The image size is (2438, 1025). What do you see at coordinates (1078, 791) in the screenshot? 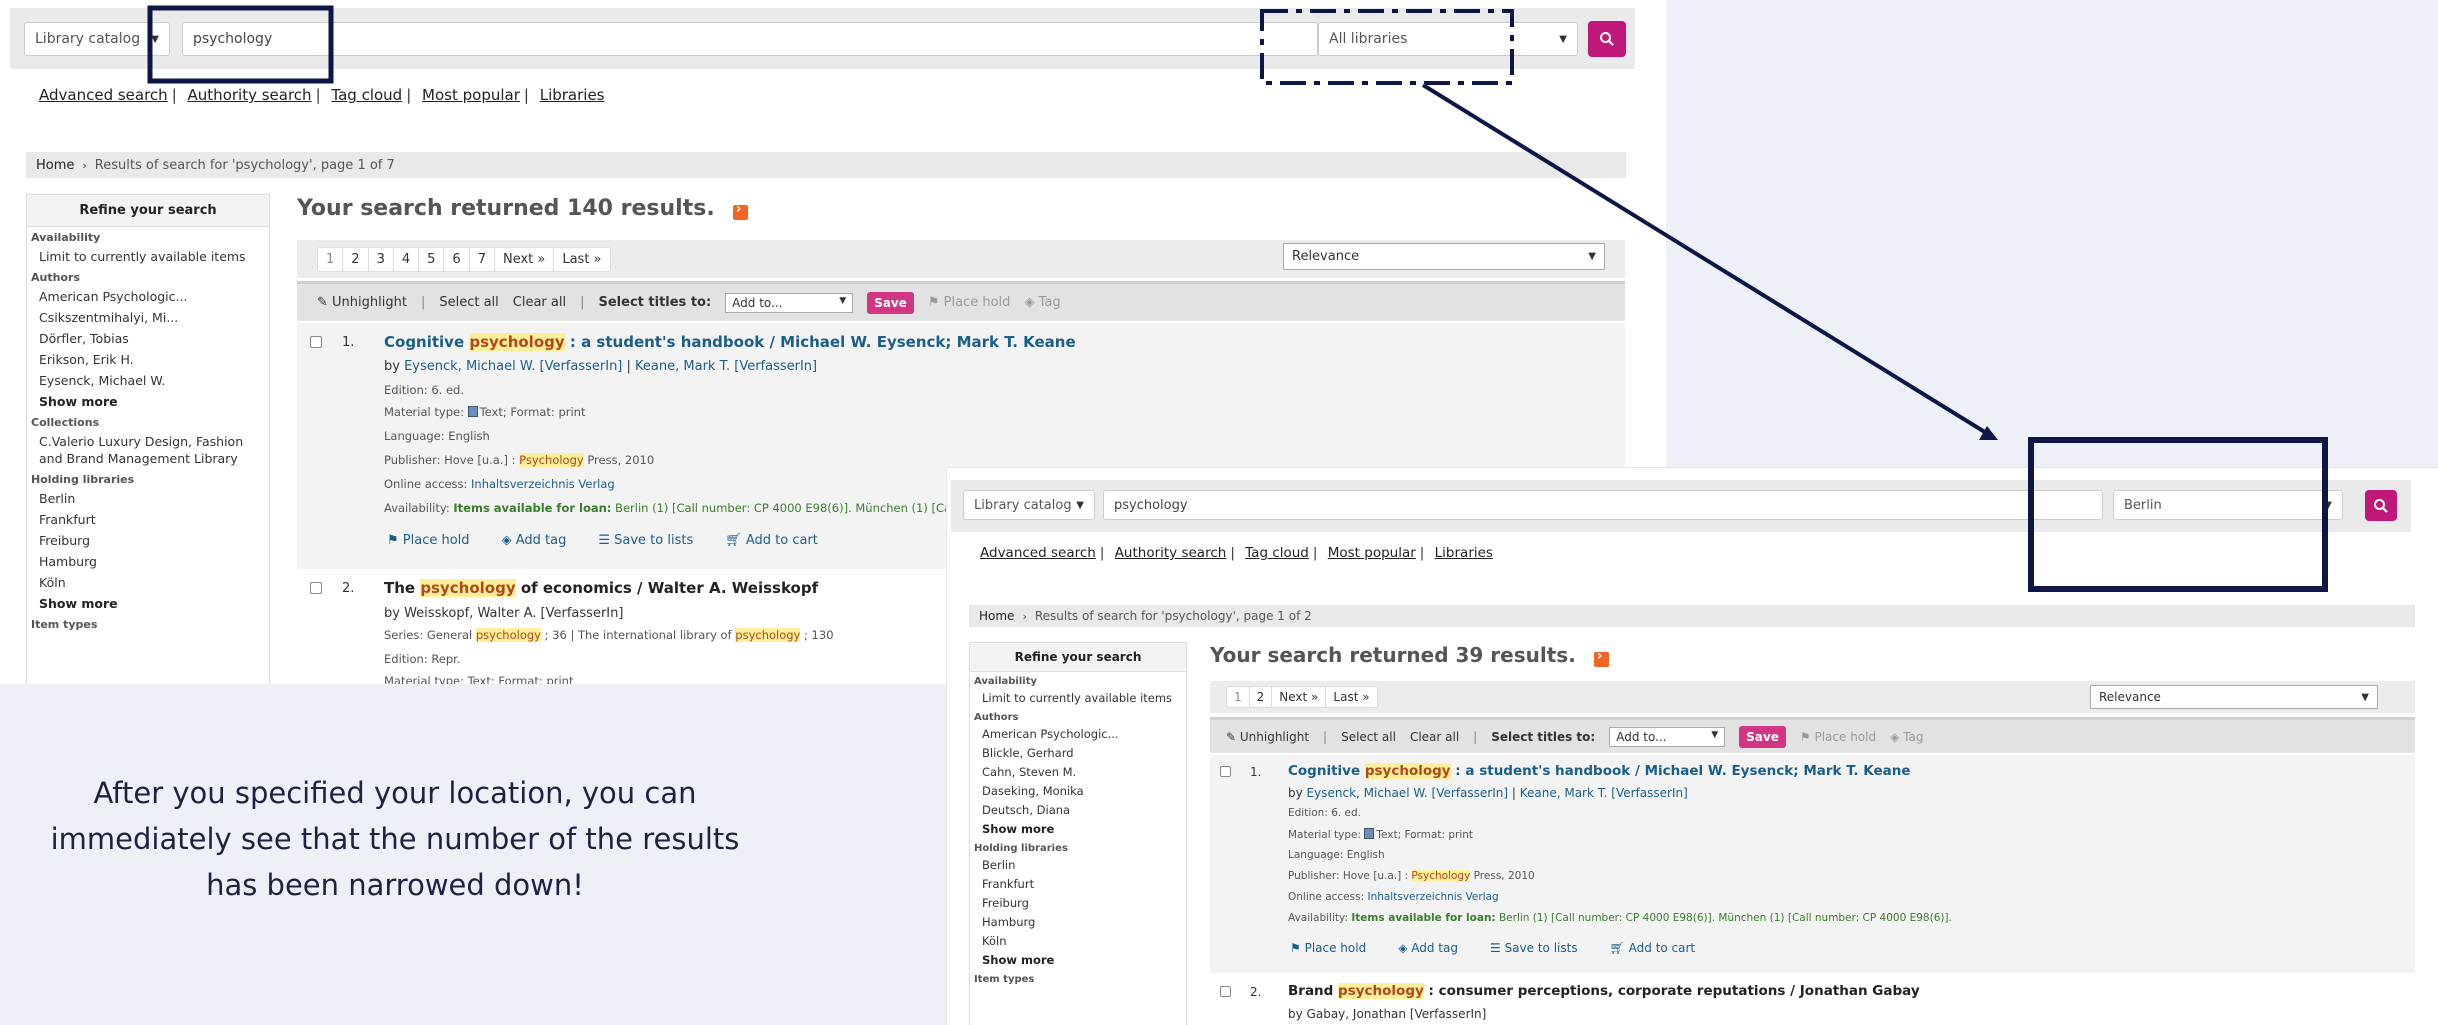
I see `facet-author-item: Daseking, Monika` at bounding box center [1078, 791].